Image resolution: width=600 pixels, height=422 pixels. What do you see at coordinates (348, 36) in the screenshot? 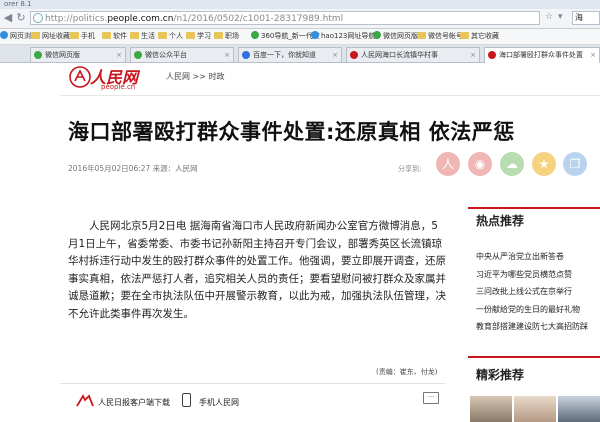
I see `bookmark-label: hao123网址导航` at bounding box center [348, 36].